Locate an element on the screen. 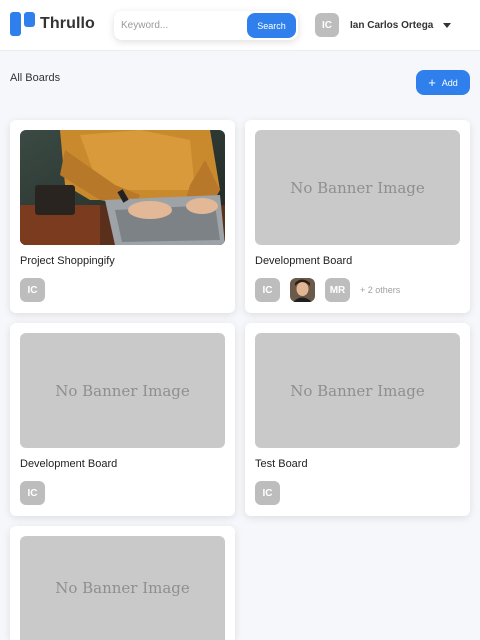  top-bar: Thrullo Search IC Ian Carlos Ortega is located at coordinates (240, 25).